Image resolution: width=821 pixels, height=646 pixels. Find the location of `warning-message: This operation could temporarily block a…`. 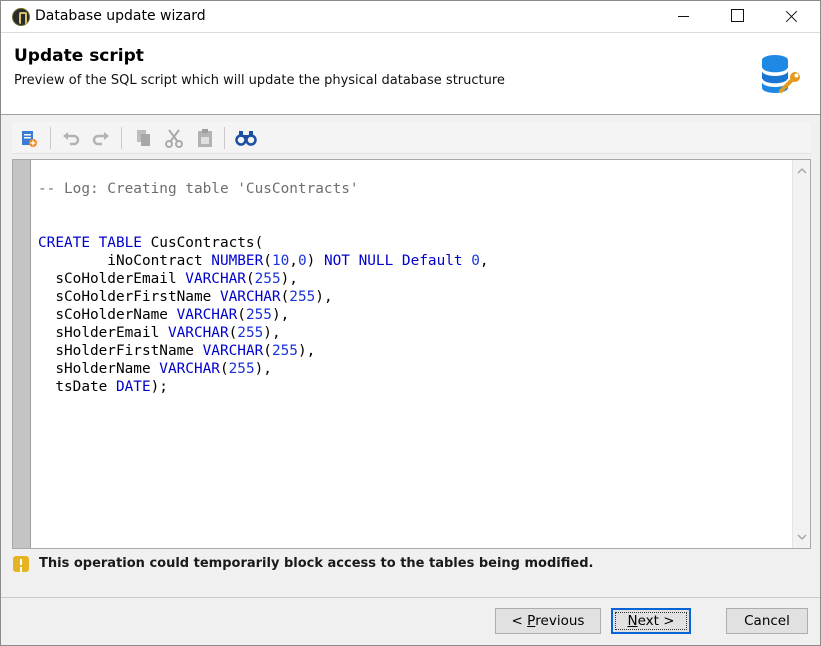

warning-message: This operation could temporarily block a… is located at coordinates (316, 563).